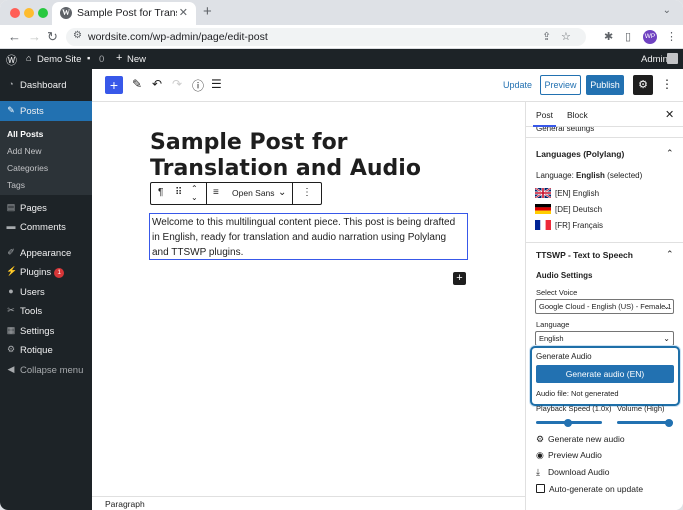 This screenshot has width=683, height=510. What do you see at coordinates (43, 13) in the screenshot?
I see `maximize-window-button` at bounding box center [43, 13].